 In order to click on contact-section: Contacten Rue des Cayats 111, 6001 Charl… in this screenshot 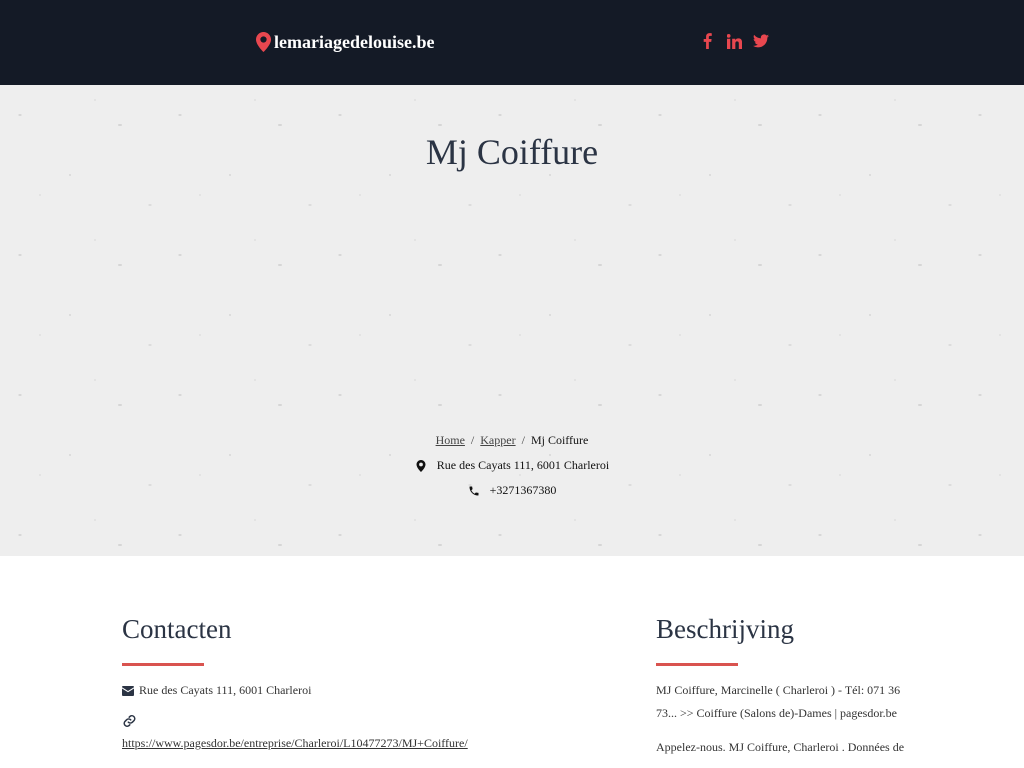, I will do `click(332, 681)`.